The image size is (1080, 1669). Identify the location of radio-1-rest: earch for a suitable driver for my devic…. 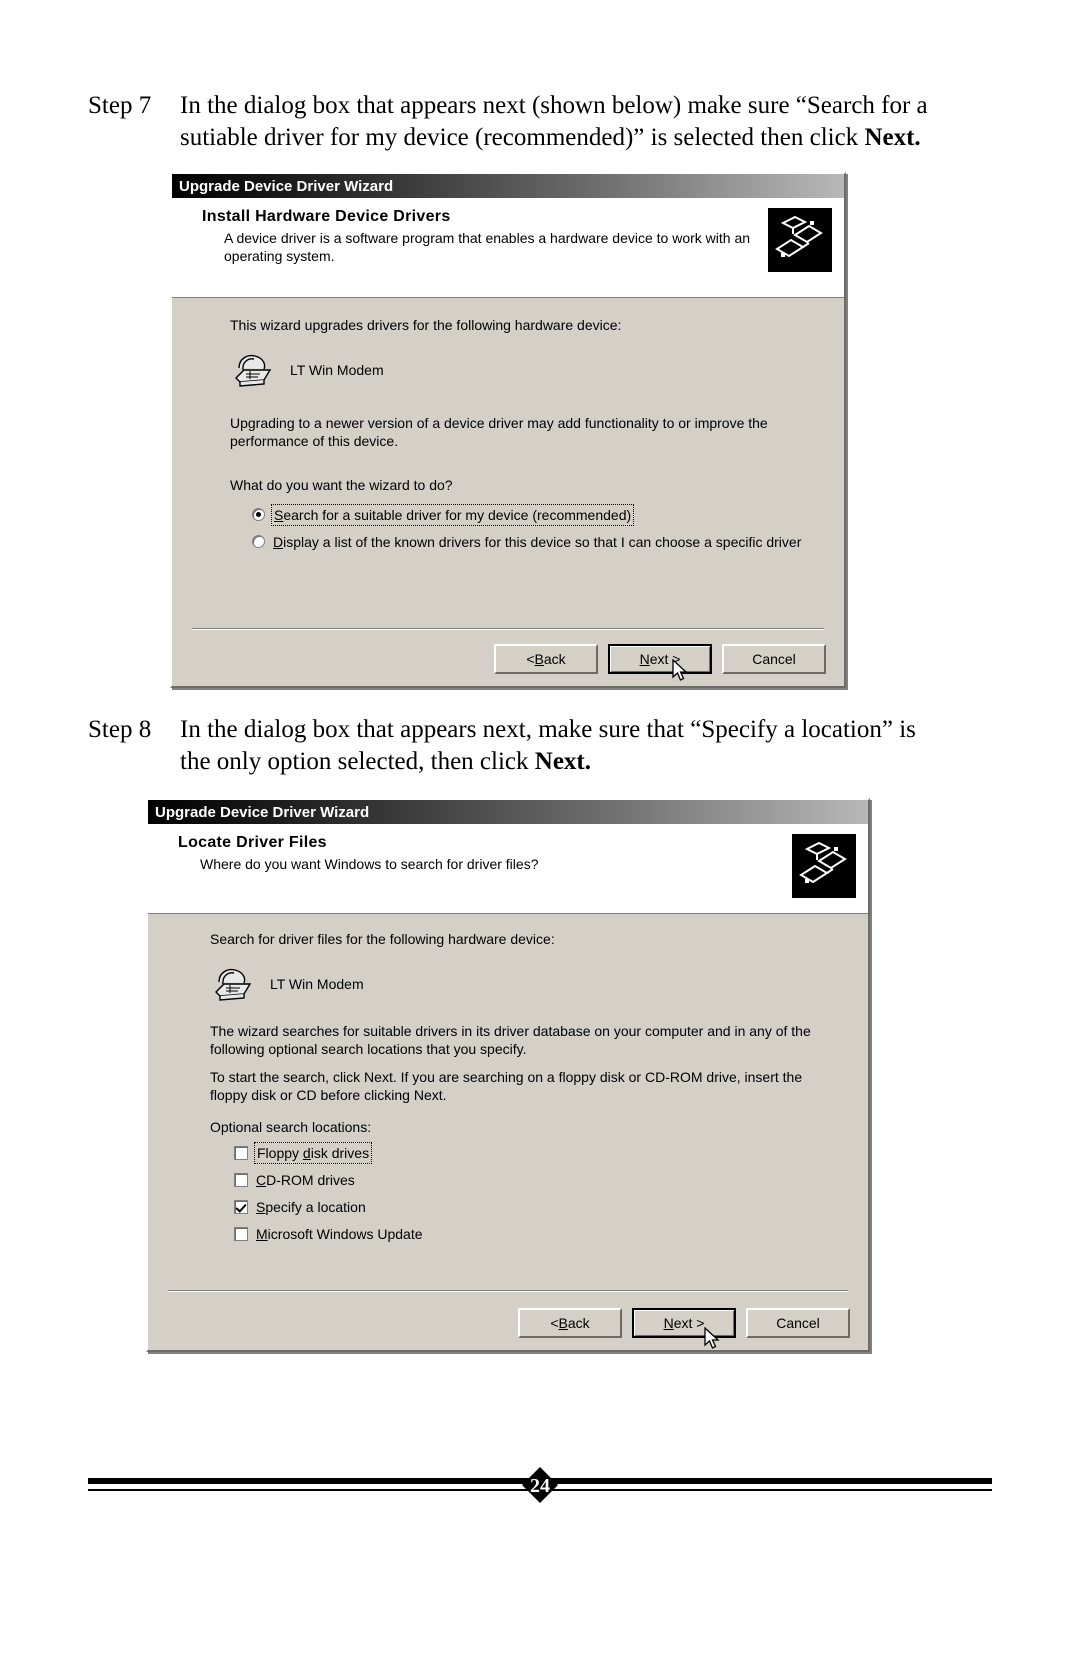
(457, 515).